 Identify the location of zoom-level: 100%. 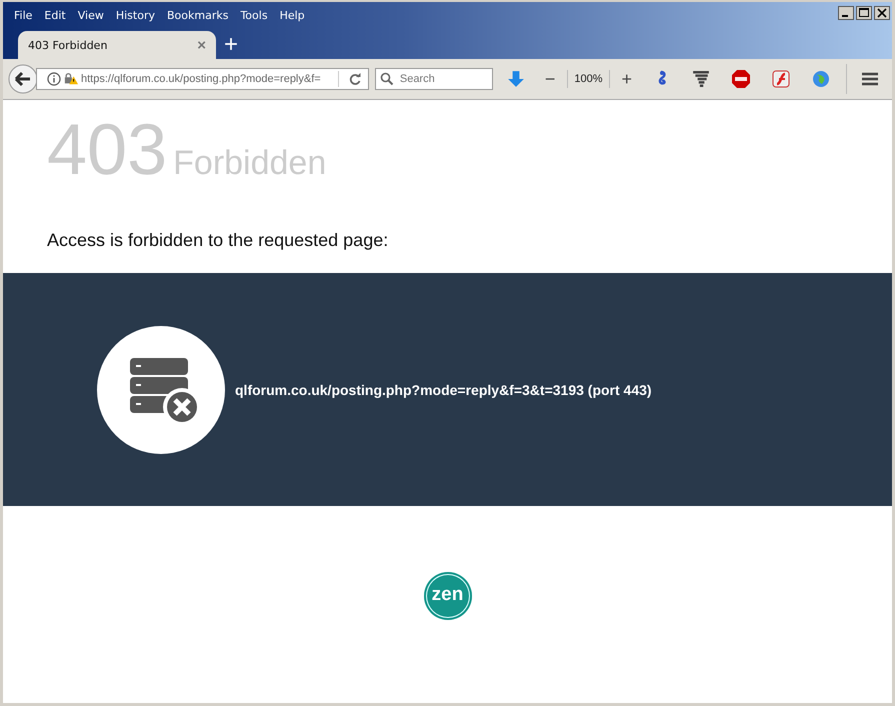
(588, 79).